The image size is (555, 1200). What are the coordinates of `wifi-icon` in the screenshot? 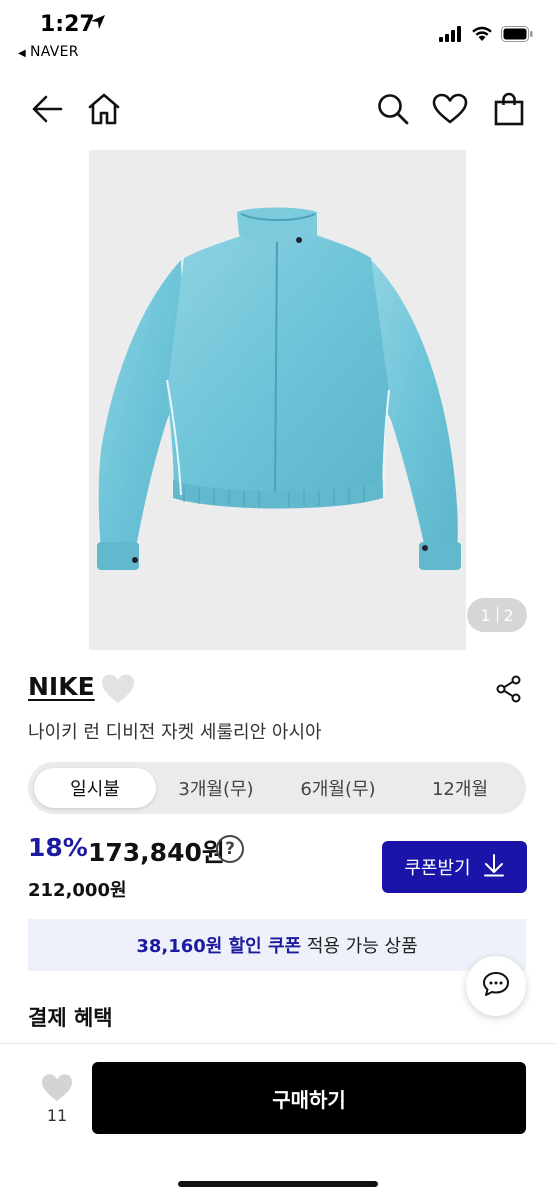 It's located at (482, 36).